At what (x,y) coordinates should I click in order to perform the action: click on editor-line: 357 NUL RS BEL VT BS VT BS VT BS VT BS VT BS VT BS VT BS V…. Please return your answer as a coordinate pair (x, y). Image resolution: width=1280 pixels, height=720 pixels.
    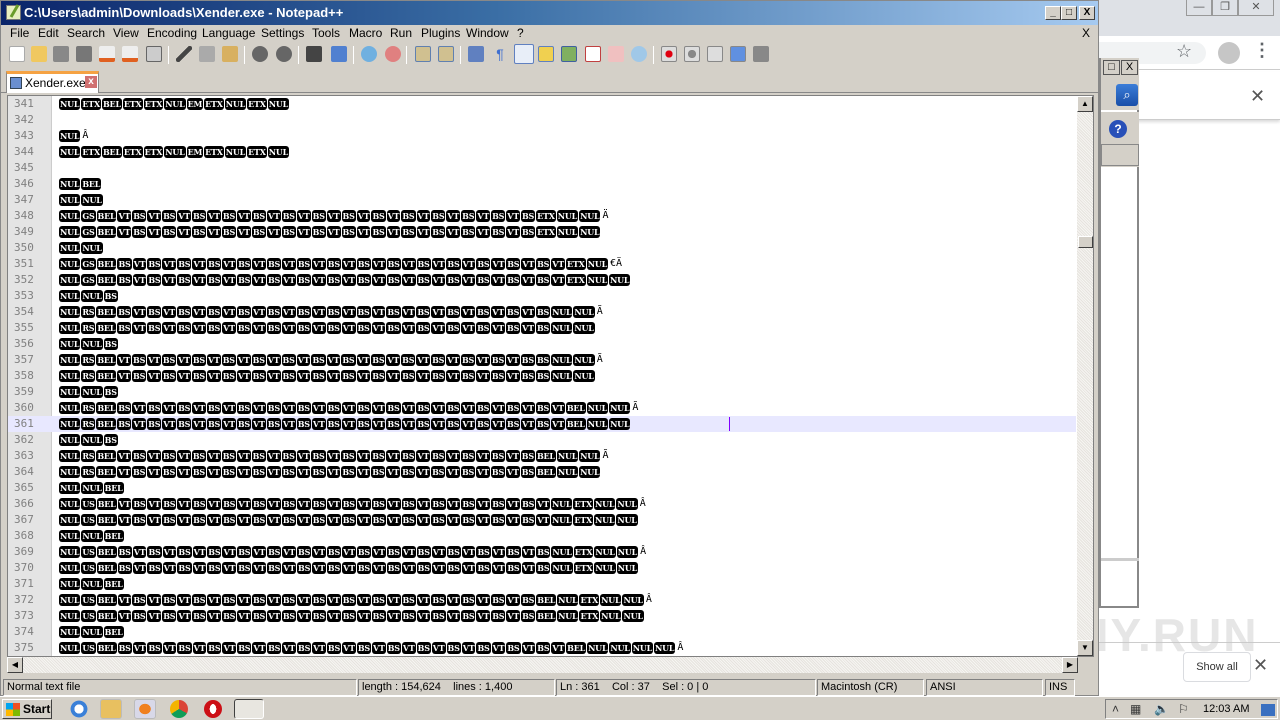
    Looking at the image, I should click on (542, 360).